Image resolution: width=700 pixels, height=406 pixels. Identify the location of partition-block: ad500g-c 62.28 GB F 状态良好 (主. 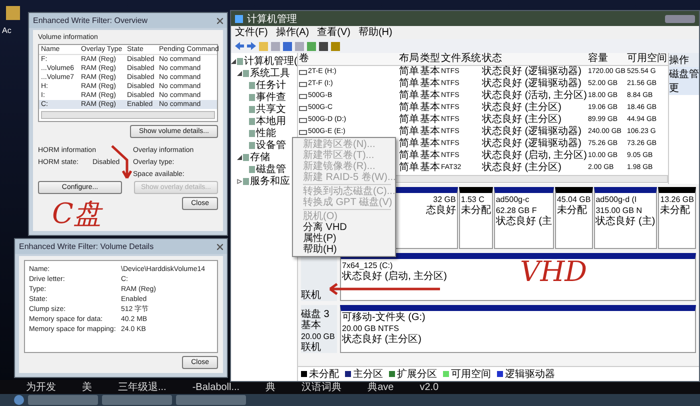
(524, 218).